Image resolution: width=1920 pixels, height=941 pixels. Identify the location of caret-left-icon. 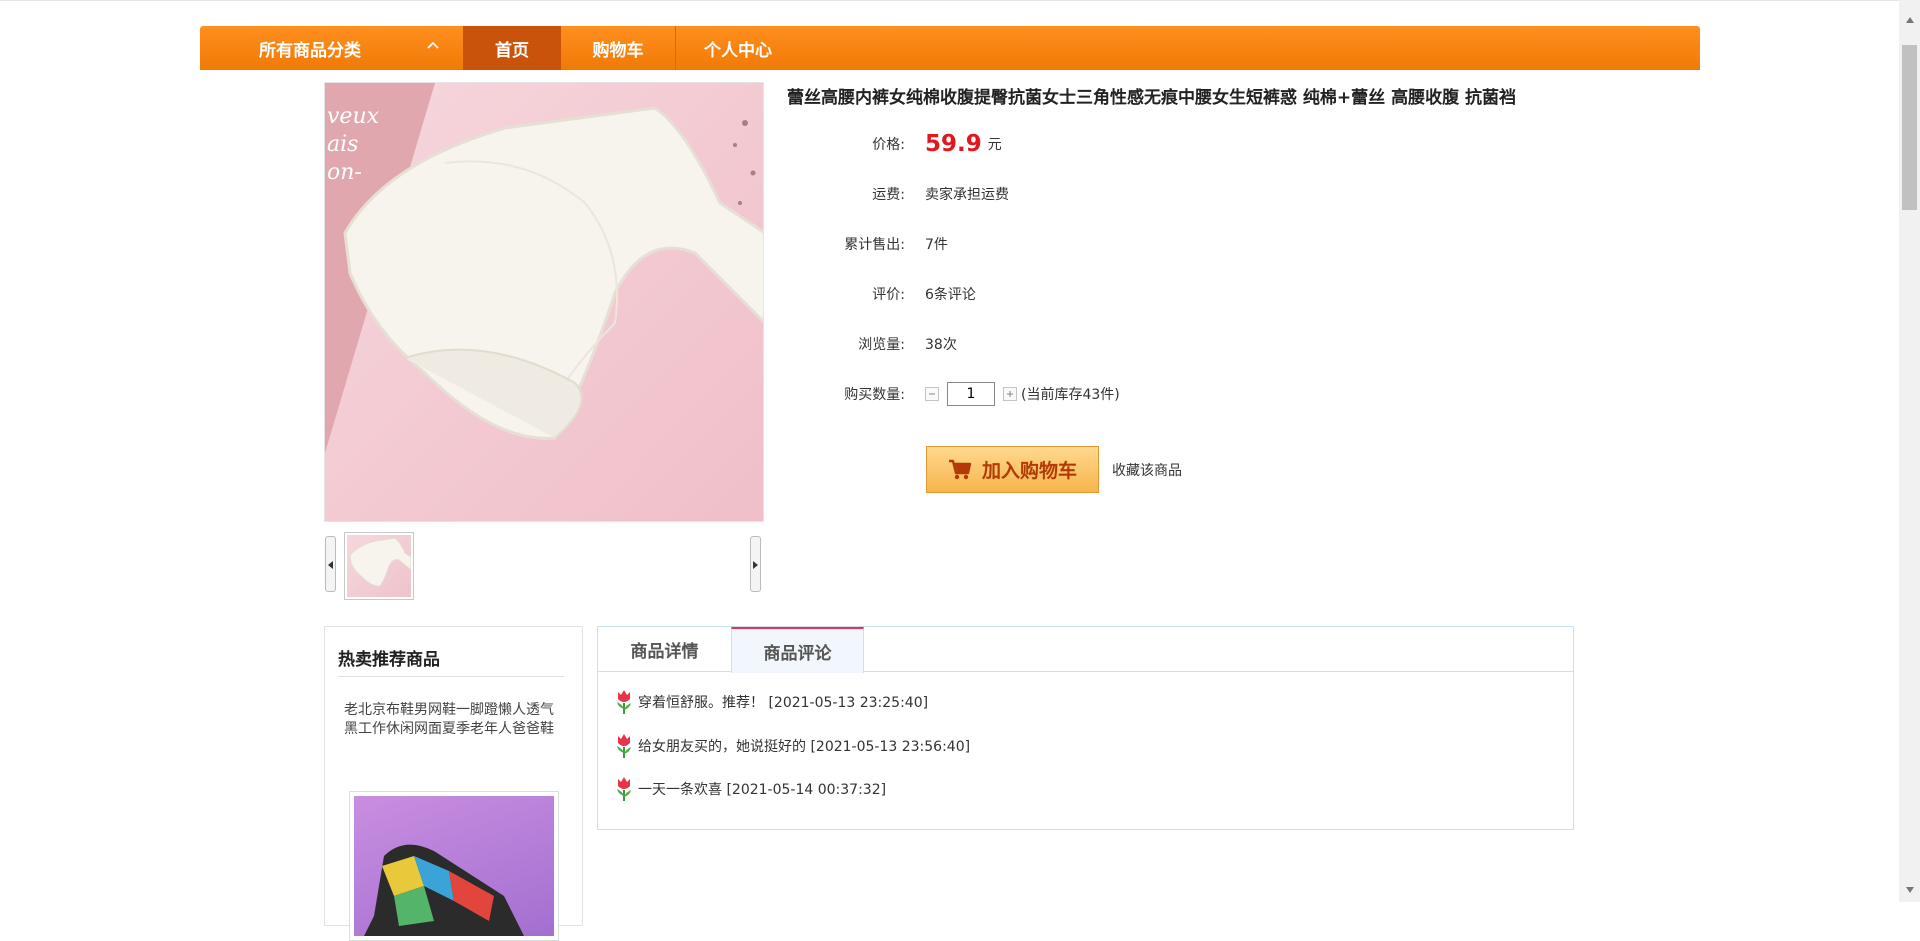
(330, 565).